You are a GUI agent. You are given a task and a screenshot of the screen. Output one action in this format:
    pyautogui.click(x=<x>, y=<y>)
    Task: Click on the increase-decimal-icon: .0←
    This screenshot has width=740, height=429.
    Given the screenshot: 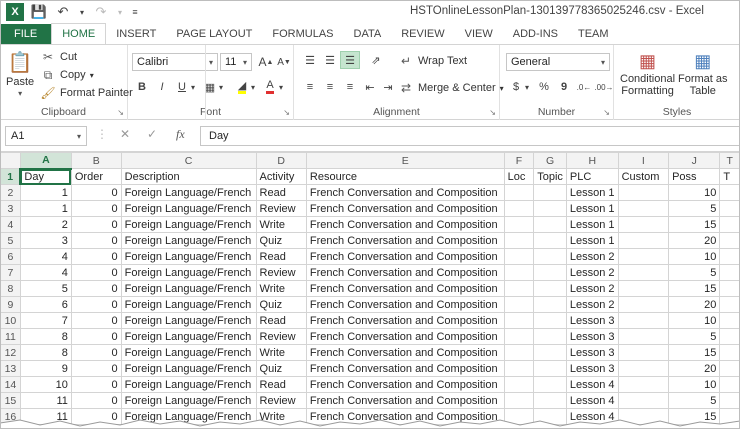 What is the action you would take?
    pyautogui.click(x=584, y=87)
    